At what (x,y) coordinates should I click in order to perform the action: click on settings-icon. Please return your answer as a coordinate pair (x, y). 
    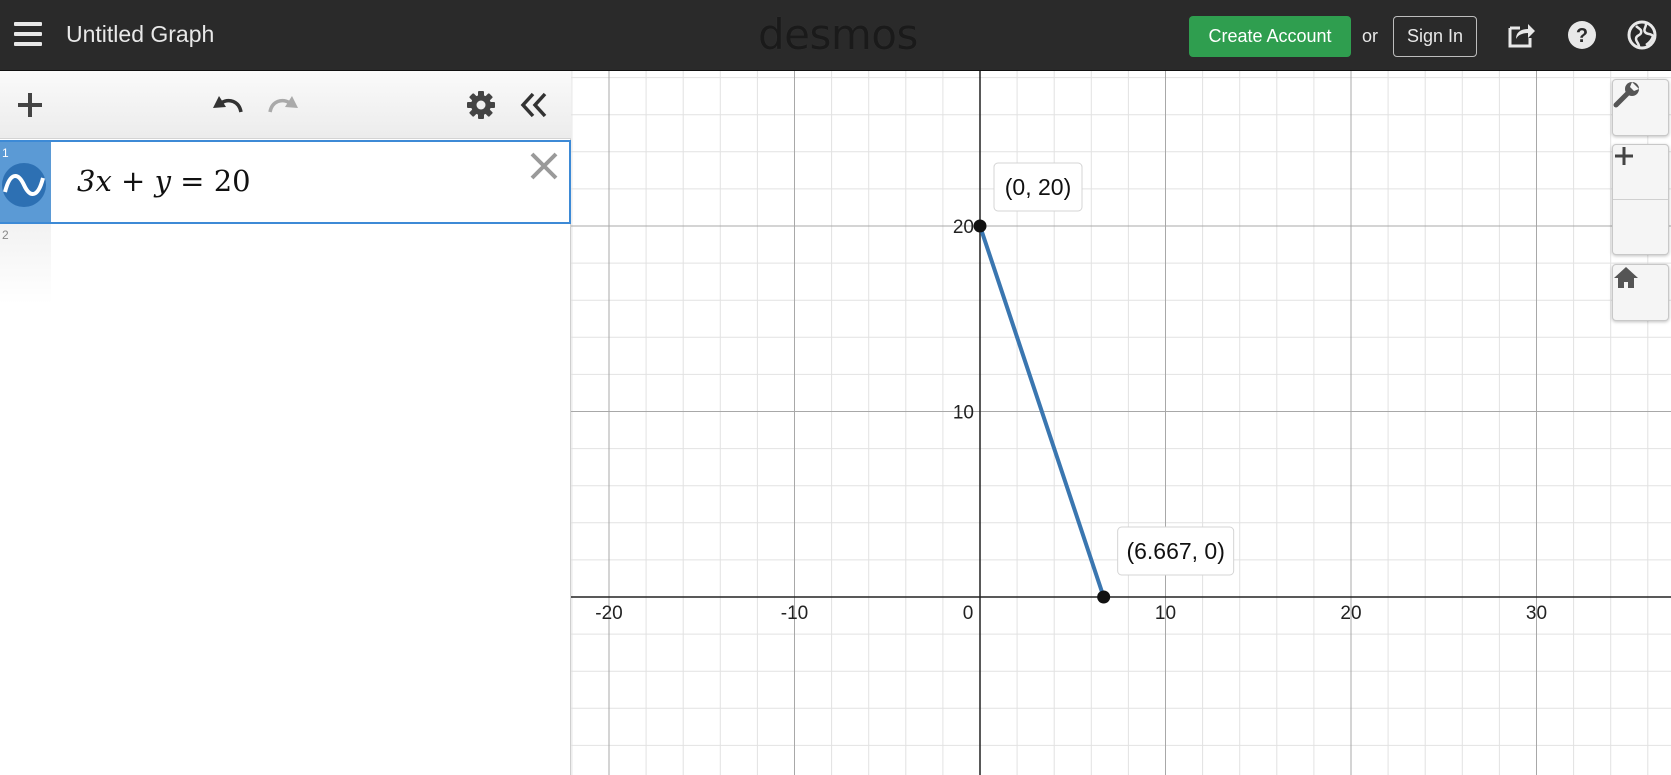
    Looking at the image, I should click on (481, 105).